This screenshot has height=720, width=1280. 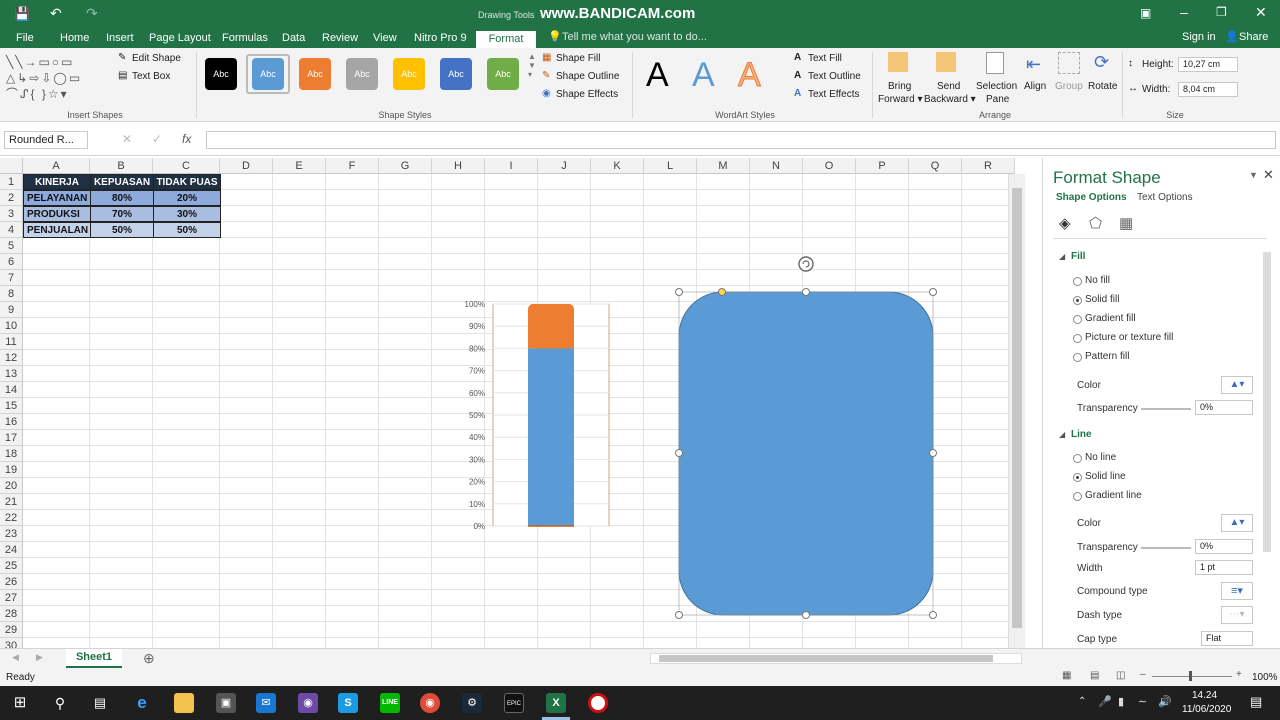 I want to click on pane-options-icon: ▼, so click(x=1253, y=175).